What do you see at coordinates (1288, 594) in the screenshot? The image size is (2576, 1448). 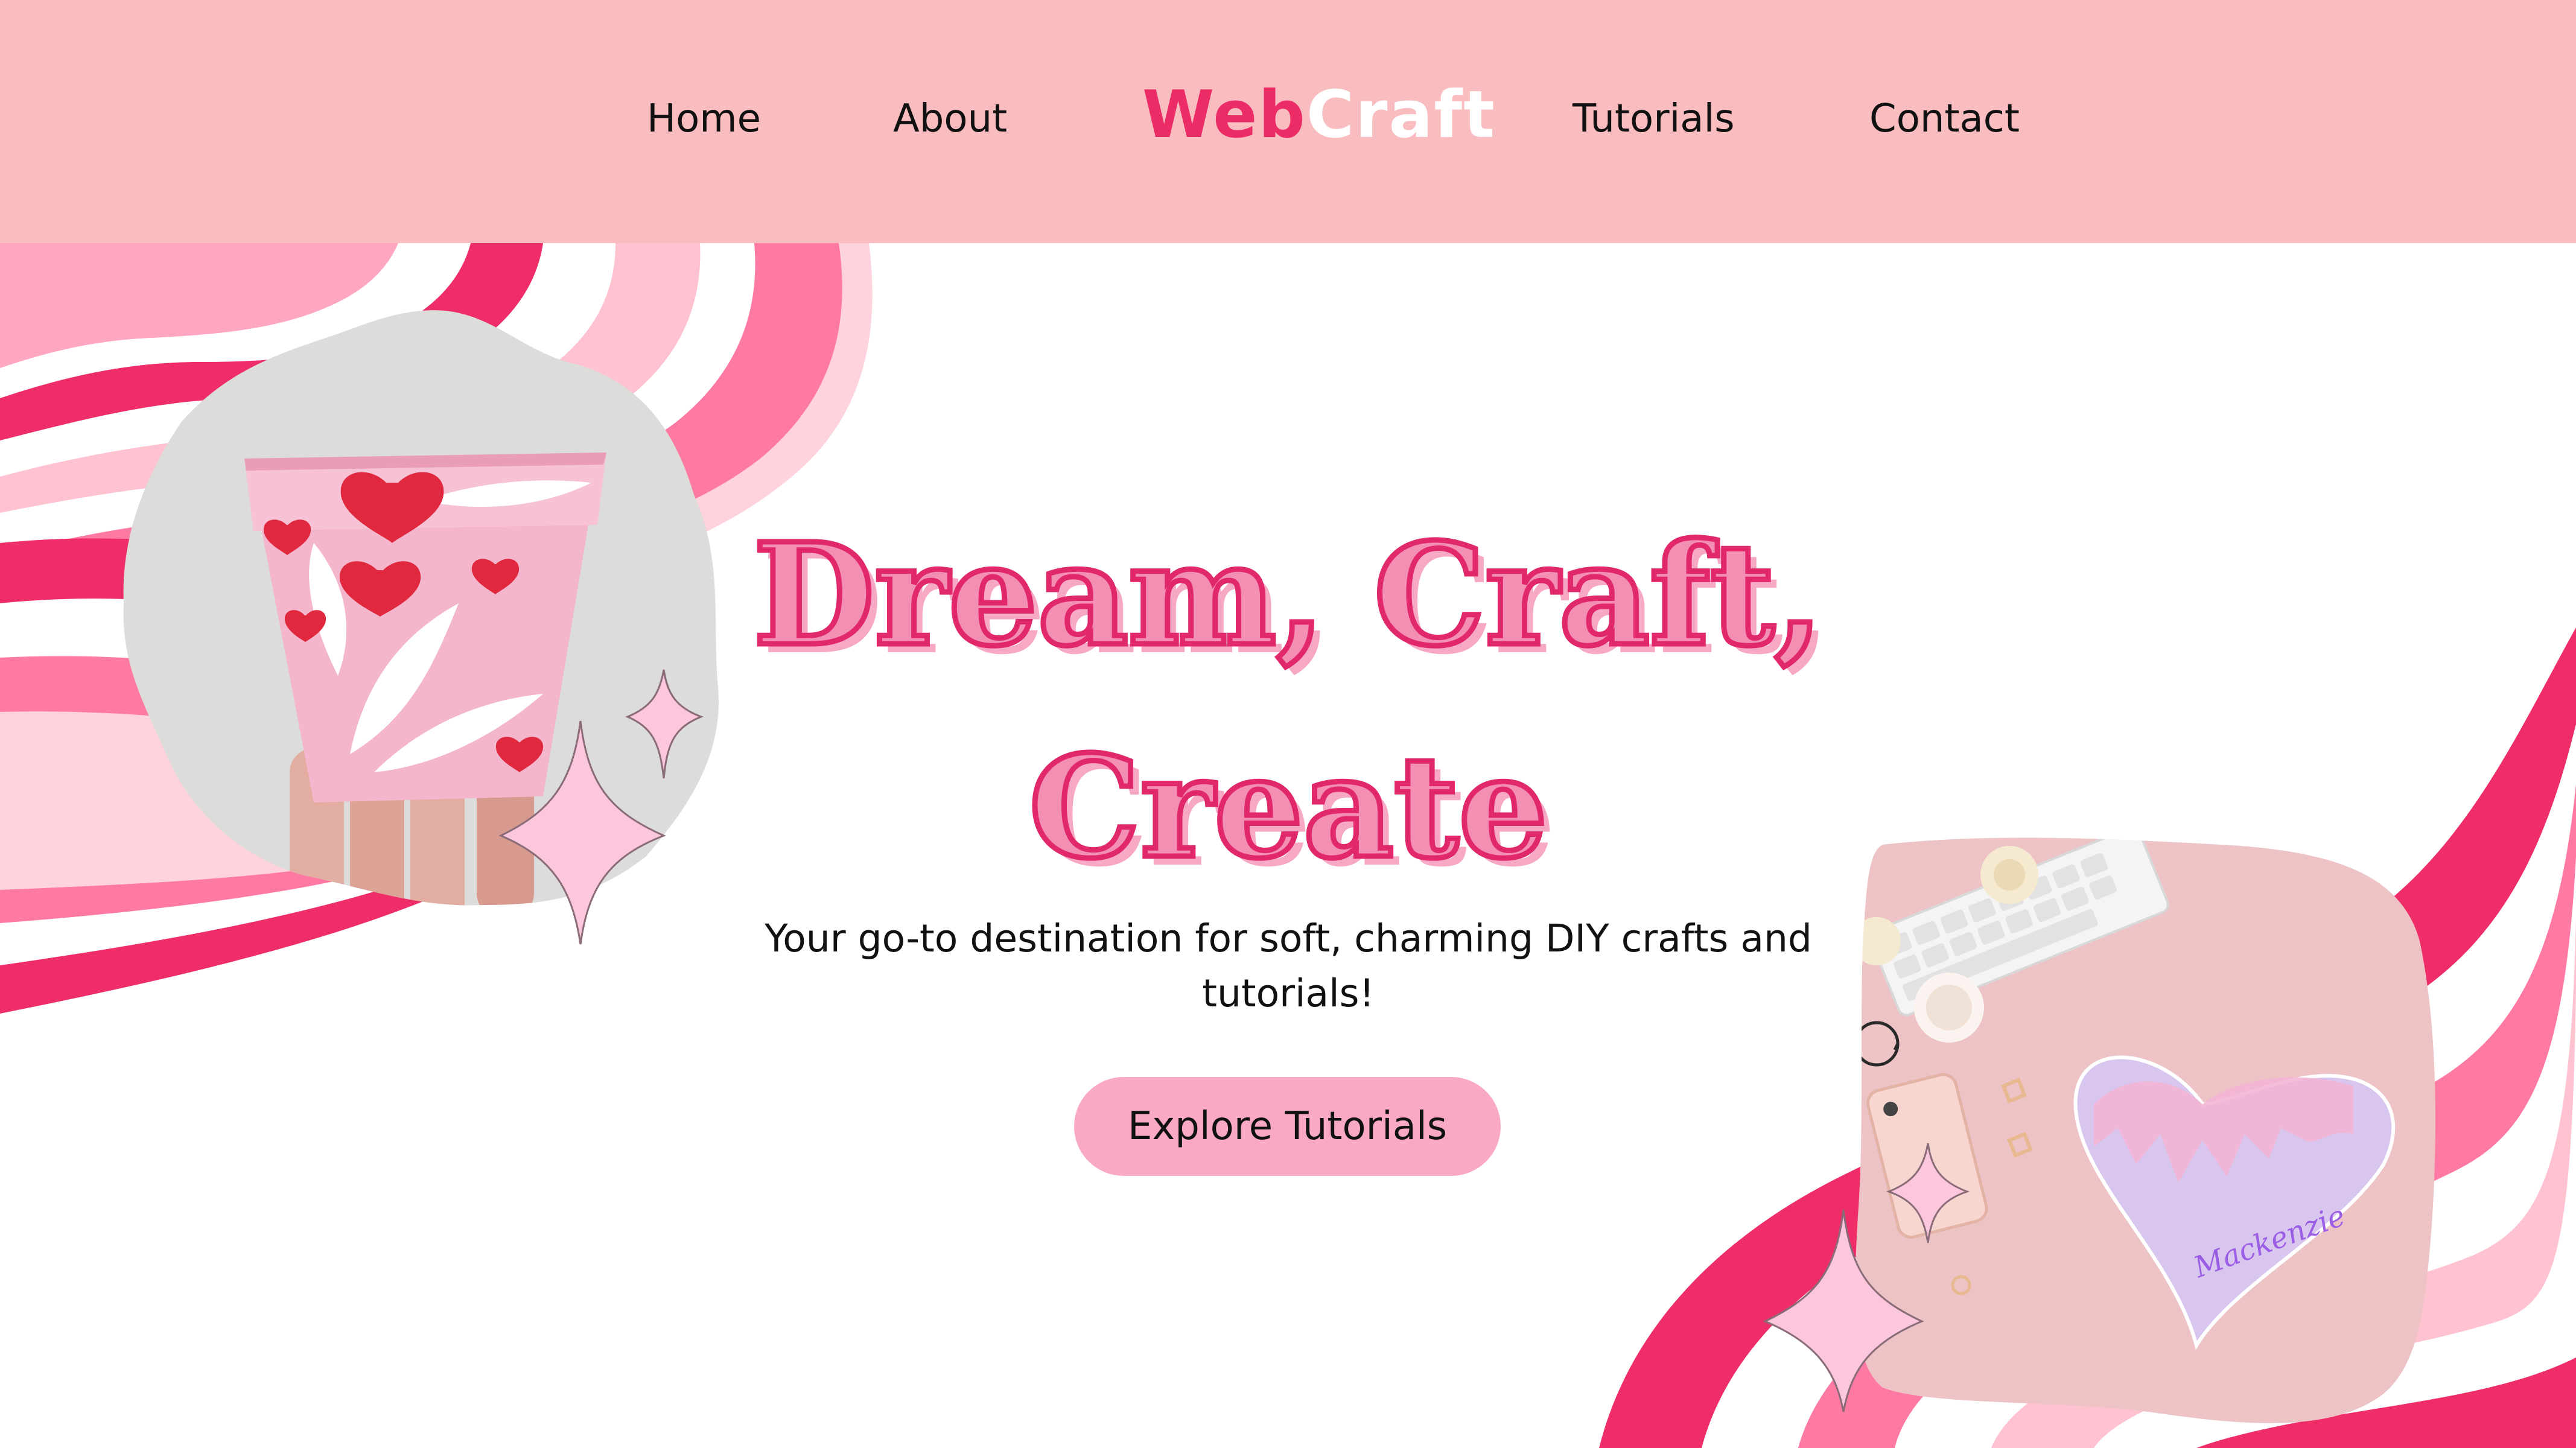 I see `hero-title-line-1: Dream, Craft,` at bounding box center [1288, 594].